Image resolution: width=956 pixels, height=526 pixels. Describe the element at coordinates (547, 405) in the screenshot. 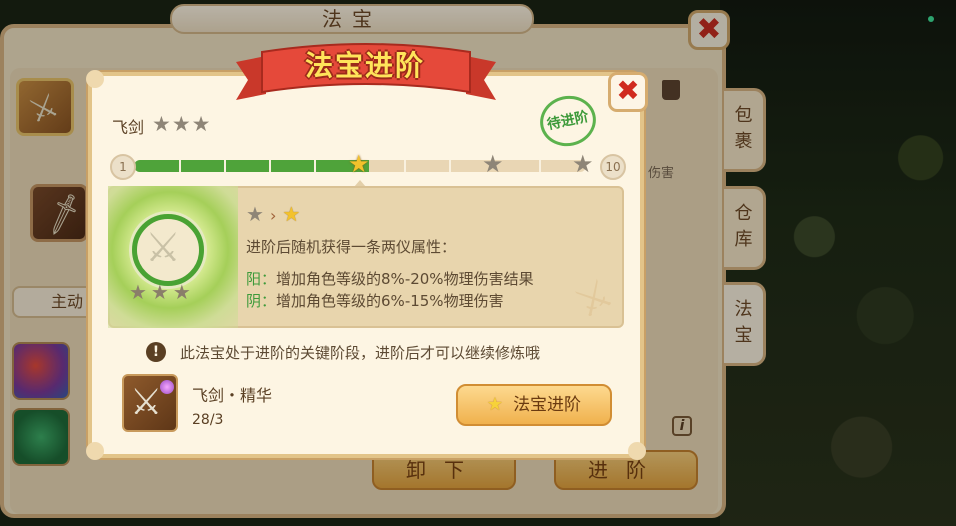

I see `advance-button-label: 法宝进阶` at that location.